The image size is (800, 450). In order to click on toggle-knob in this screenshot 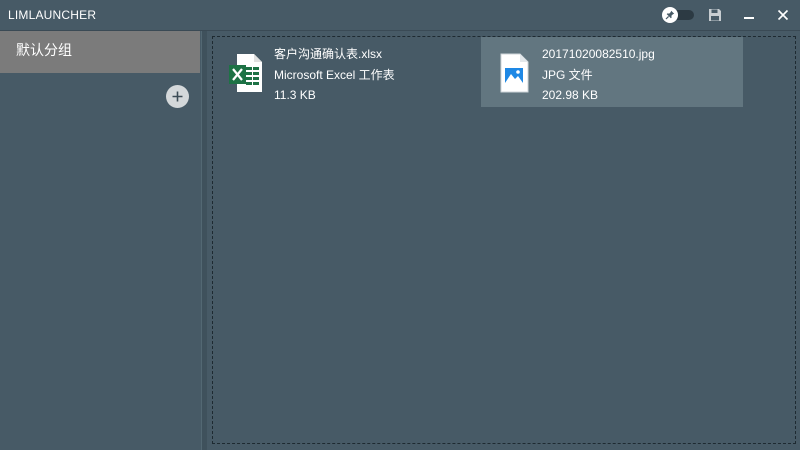, I will do `click(670, 15)`.